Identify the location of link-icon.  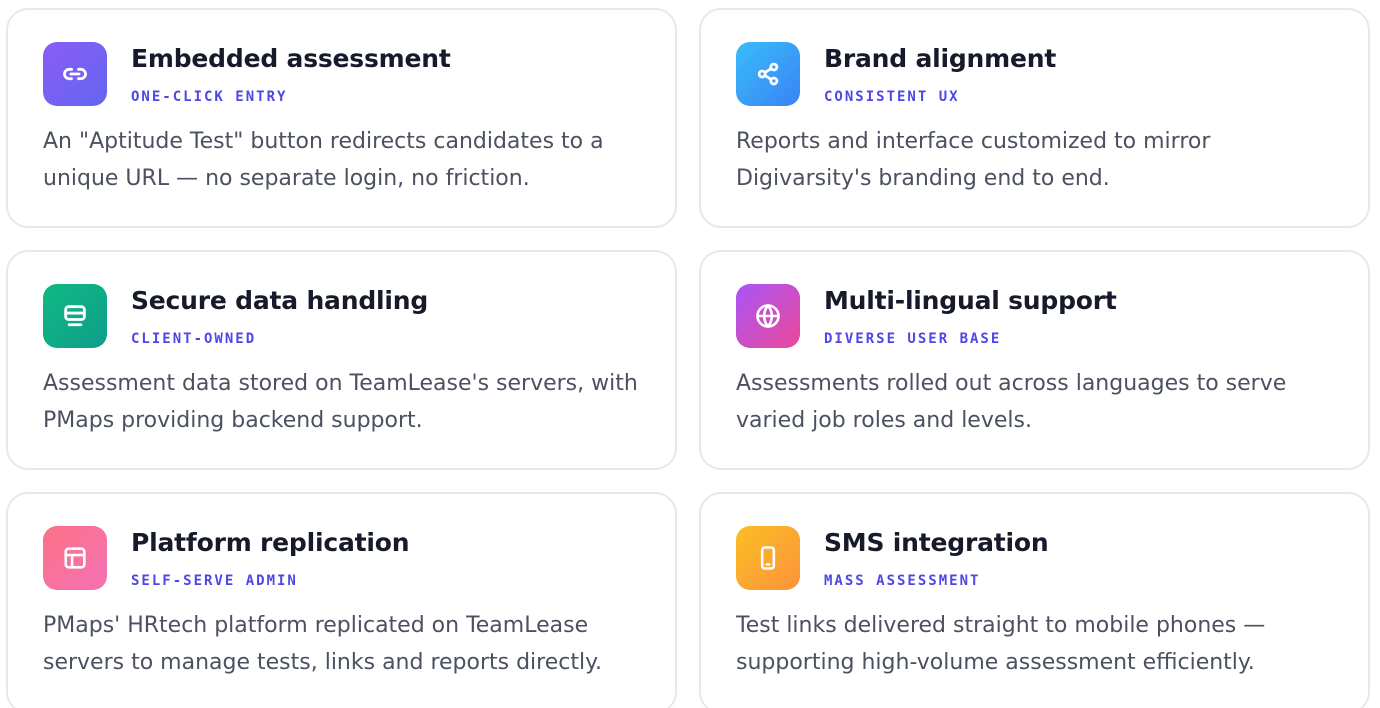
(75, 74).